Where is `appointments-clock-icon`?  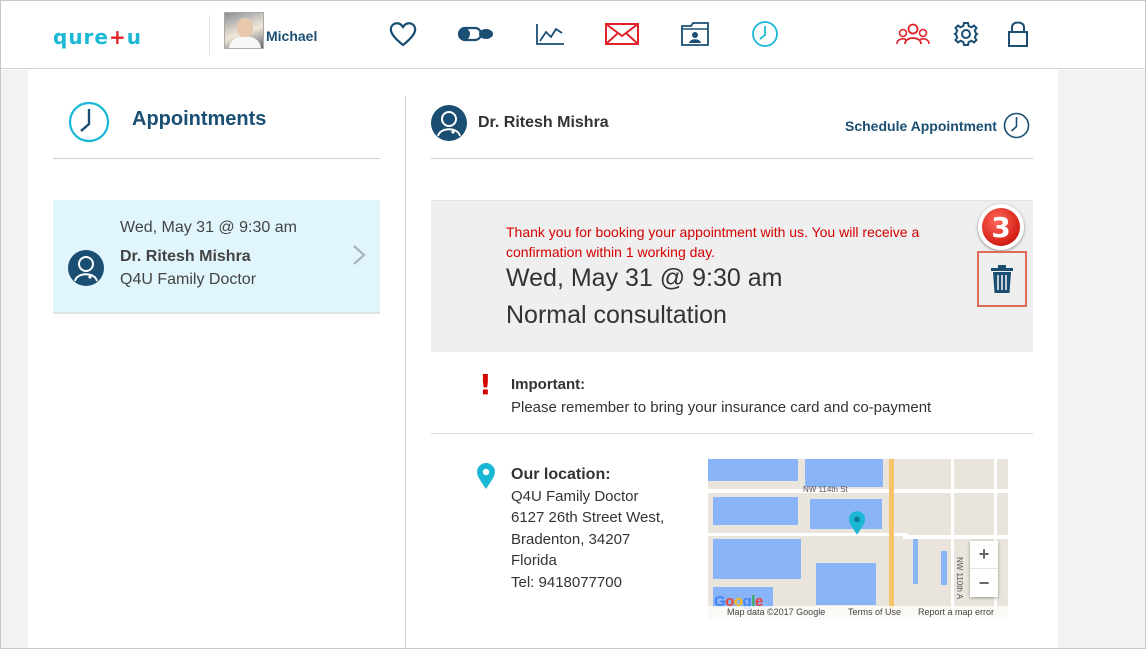 appointments-clock-icon is located at coordinates (89, 124).